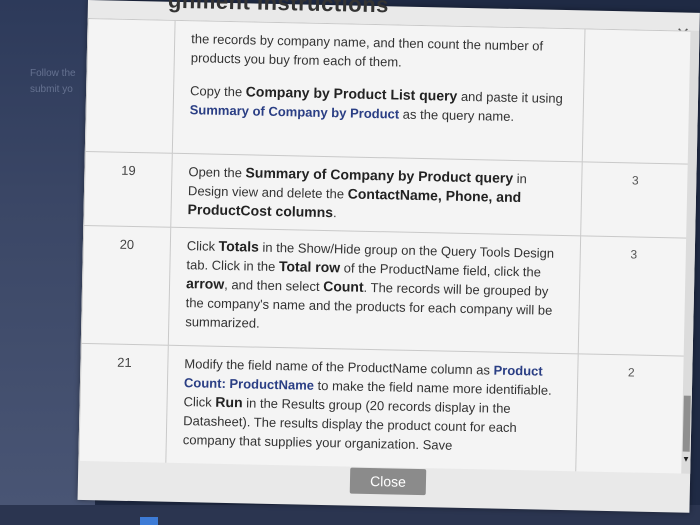  What do you see at coordinates (278, 9) in the screenshot?
I see `dialog-title: gnment Instructions` at bounding box center [278, 9].